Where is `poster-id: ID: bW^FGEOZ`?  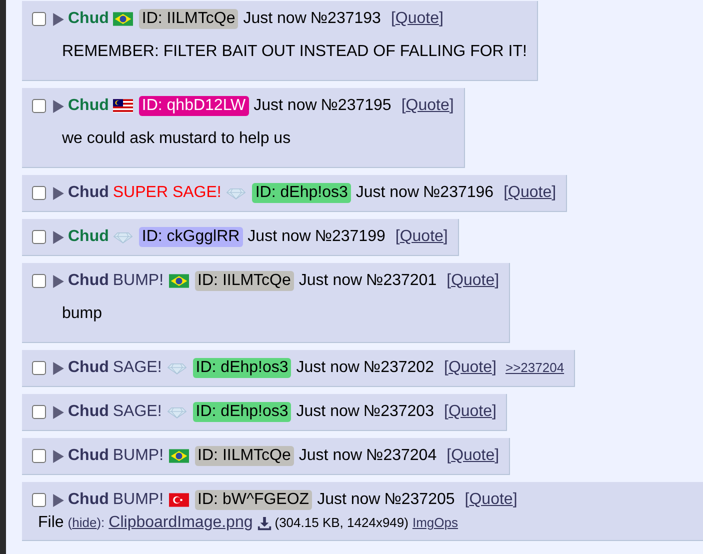 poster-id: ID: bW^FGEOZ is located at coordinates (253, 500).